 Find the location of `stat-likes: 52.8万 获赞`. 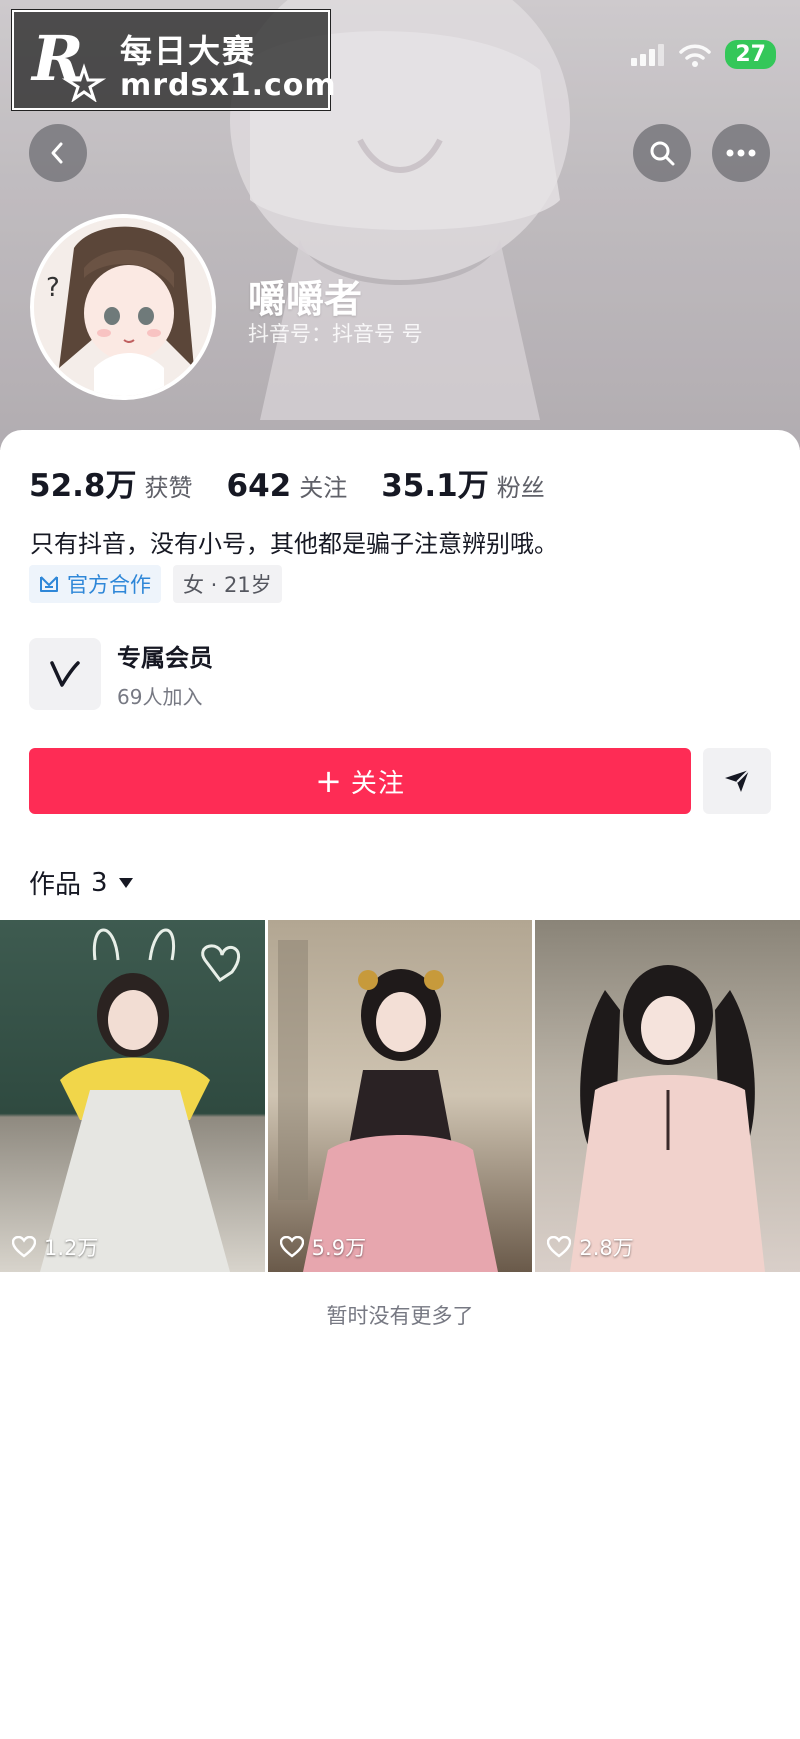

stat-likes: 52.8万 获赞 is located at coordinates (111, 482).